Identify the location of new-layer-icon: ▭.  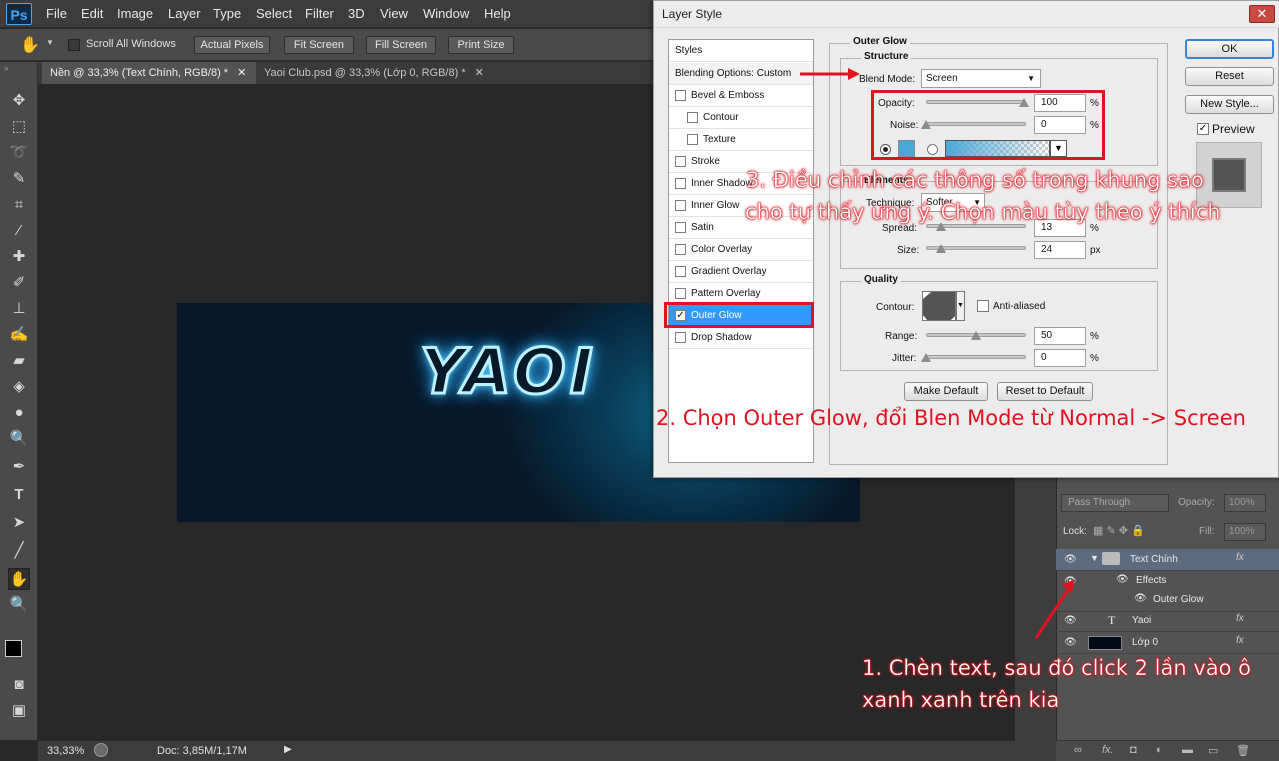
(1213, 750).